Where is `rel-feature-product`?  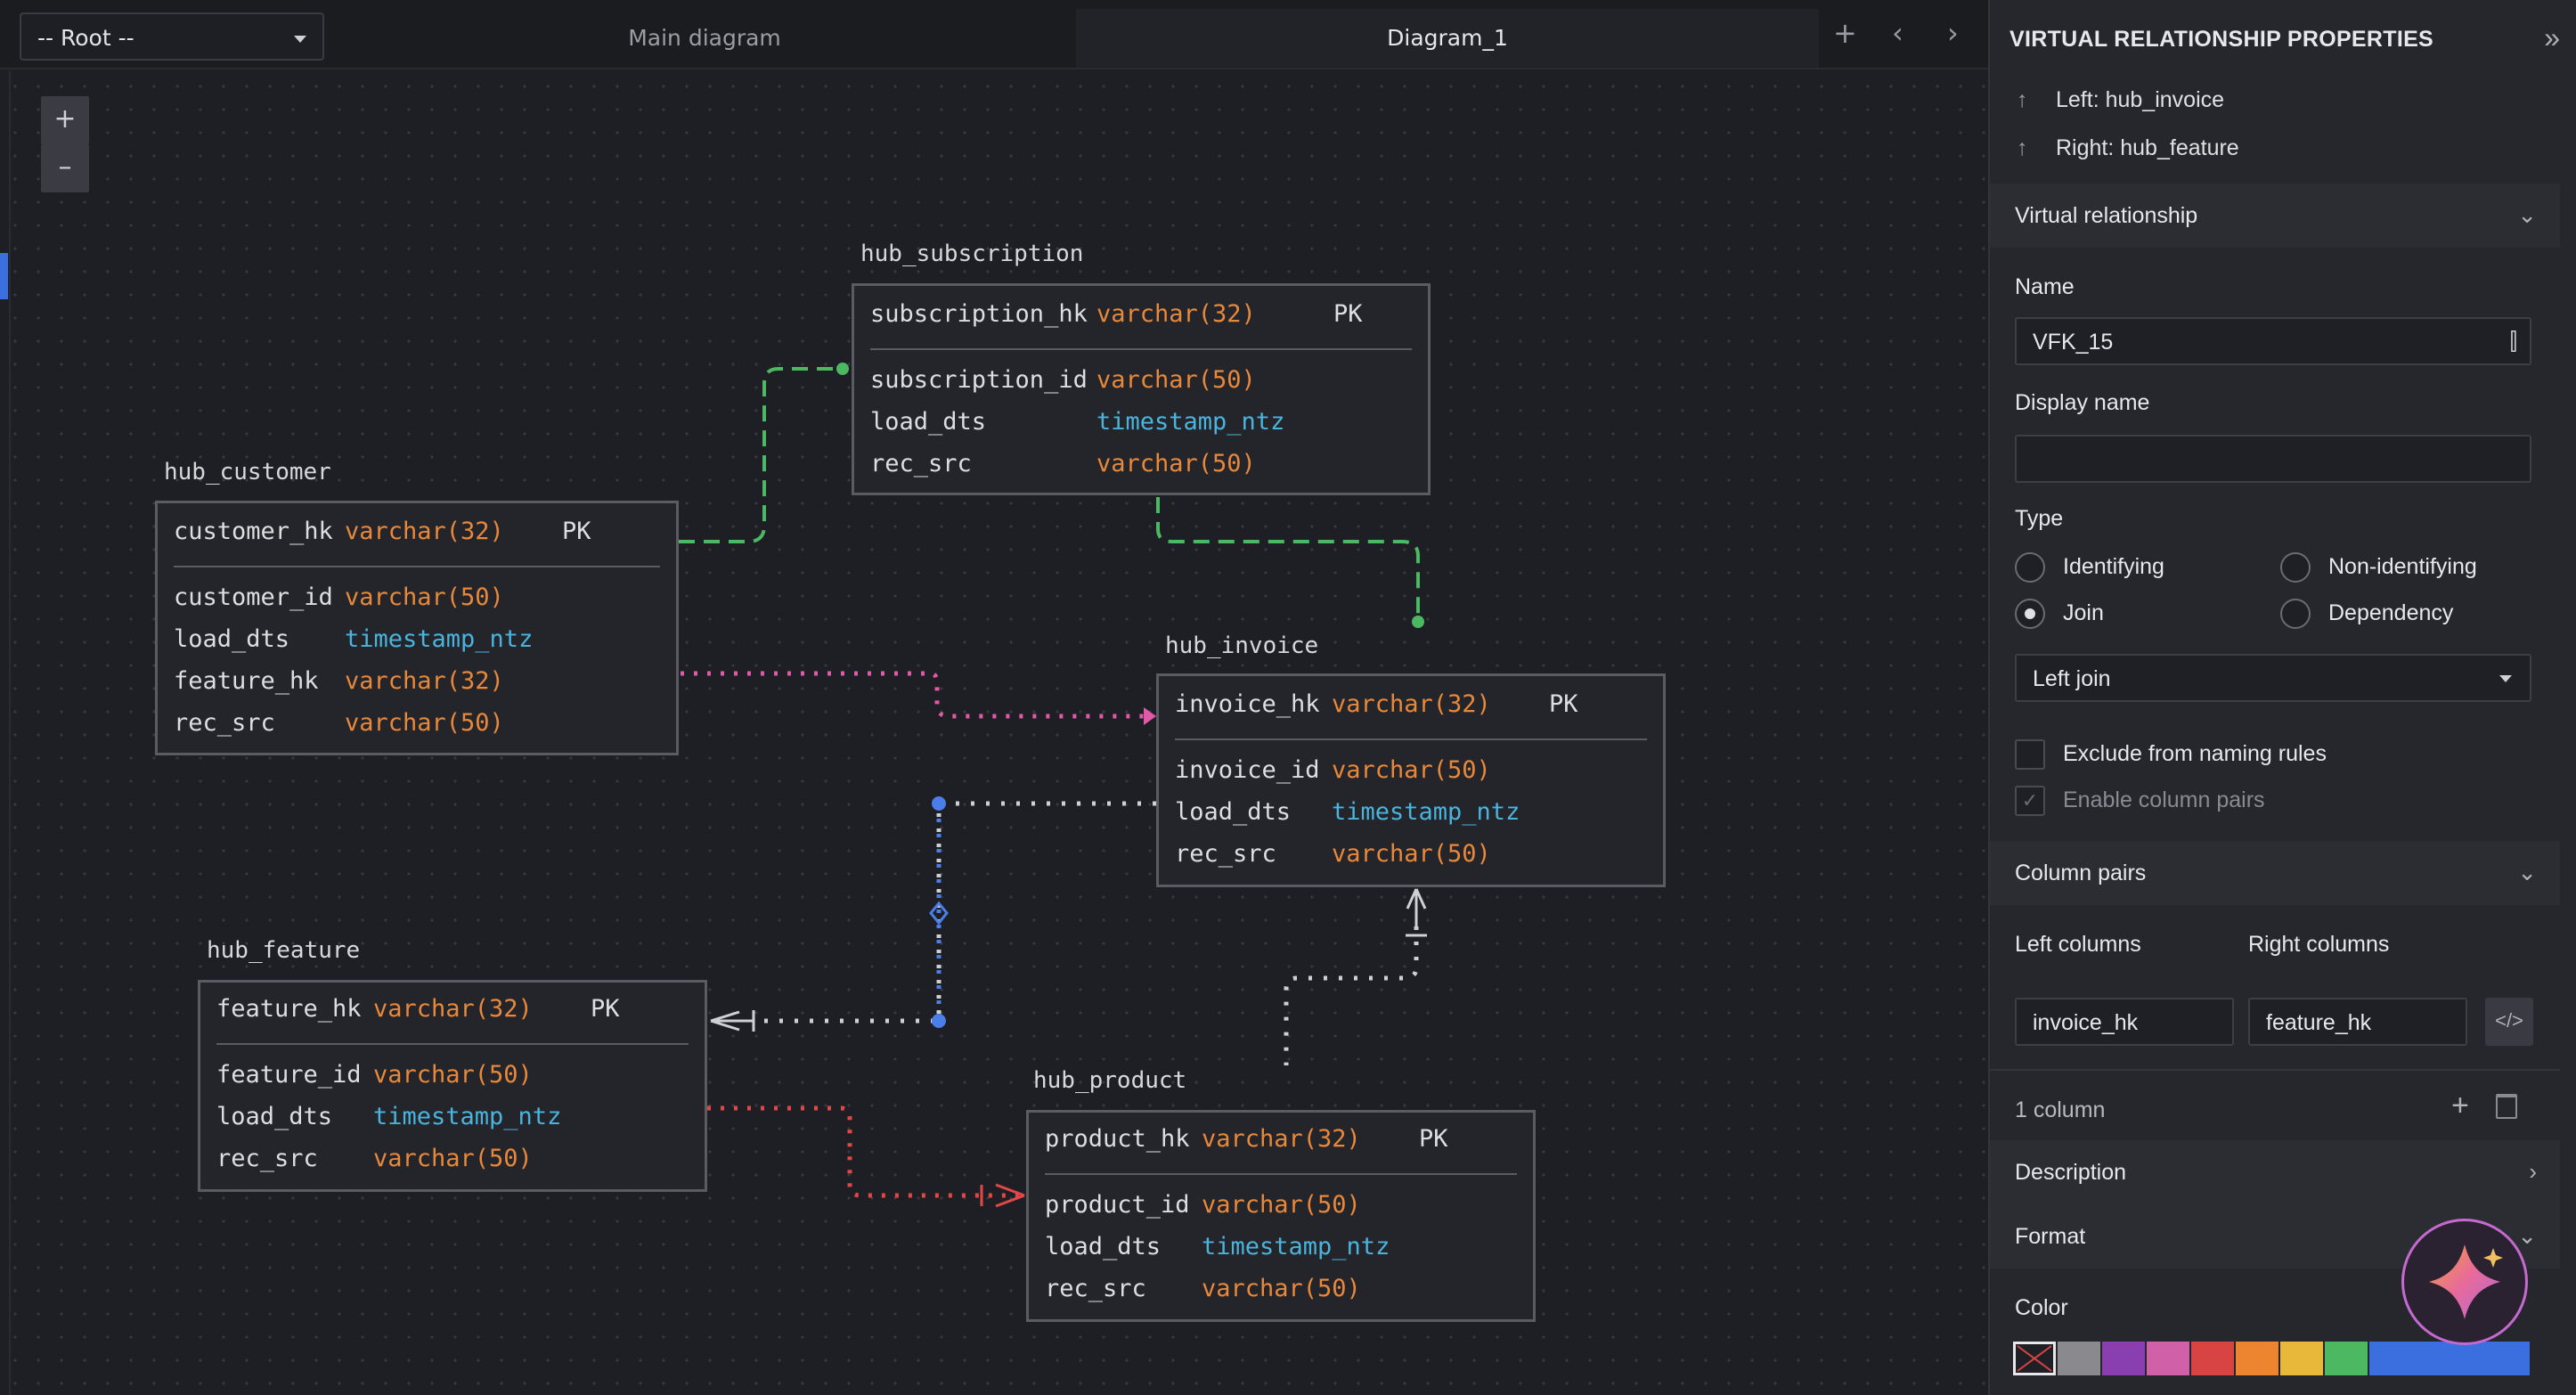 rel-feature-product is located at coordinates (865, 1151).